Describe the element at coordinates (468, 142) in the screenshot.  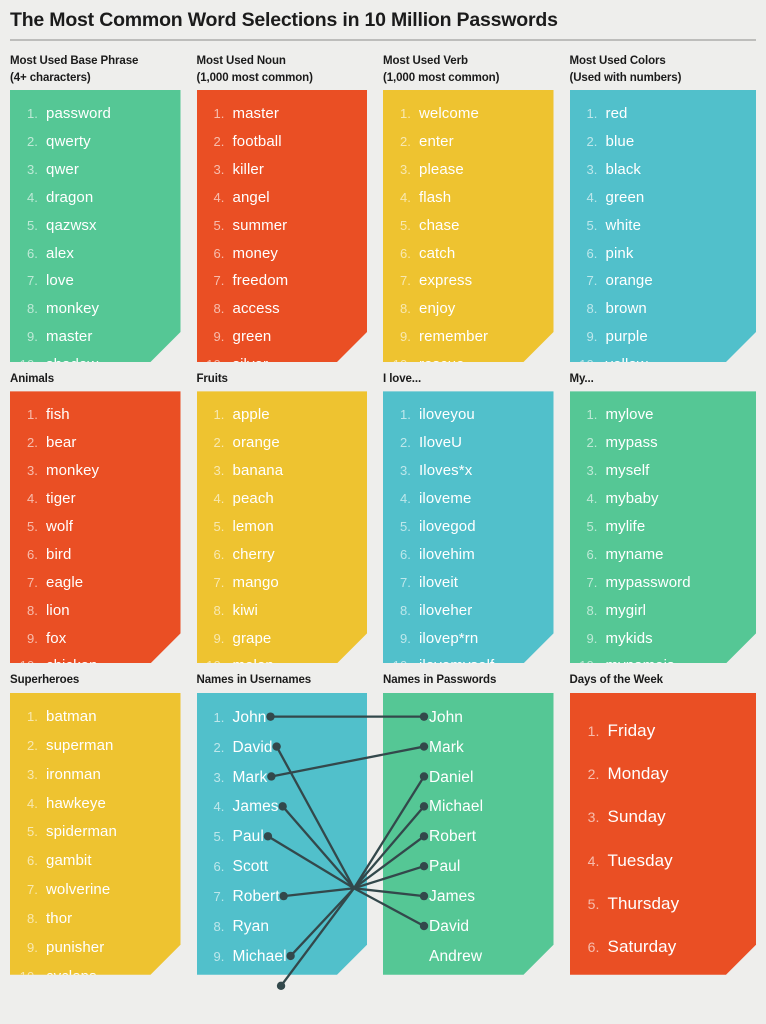
I see `list-item: 2. enter` at that location.